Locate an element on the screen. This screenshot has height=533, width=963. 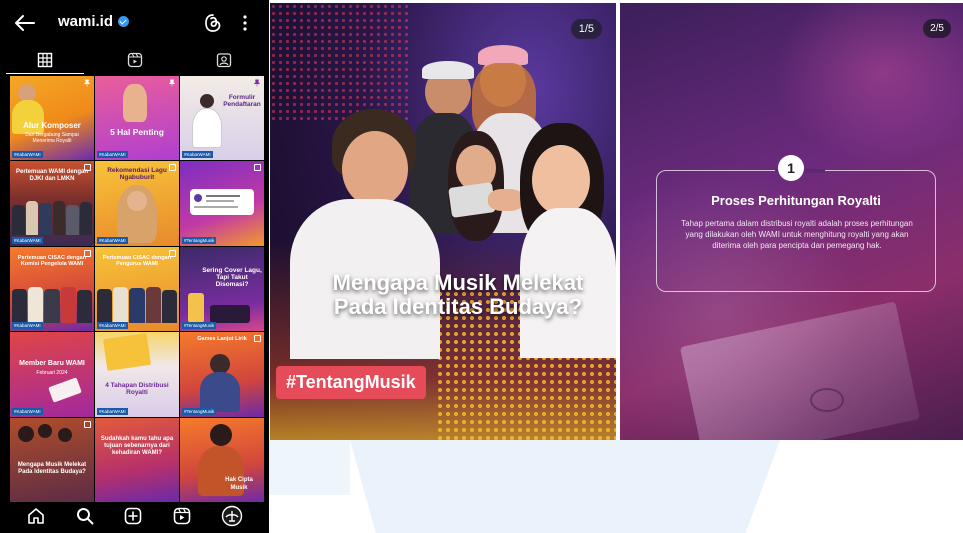
slide-counter: 2/5 is located at coordinates (937, 28).